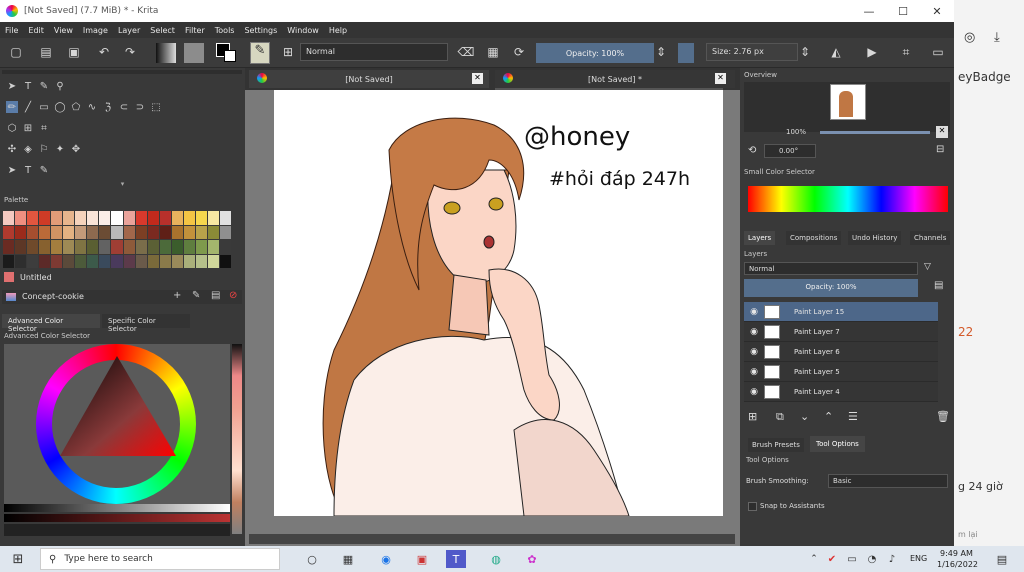 Image resolution: width=1024 pixels, height=572 pixels. Describe the element at coordinates (848, 199) in the screenshot. I see `small-color-bar` at that location.